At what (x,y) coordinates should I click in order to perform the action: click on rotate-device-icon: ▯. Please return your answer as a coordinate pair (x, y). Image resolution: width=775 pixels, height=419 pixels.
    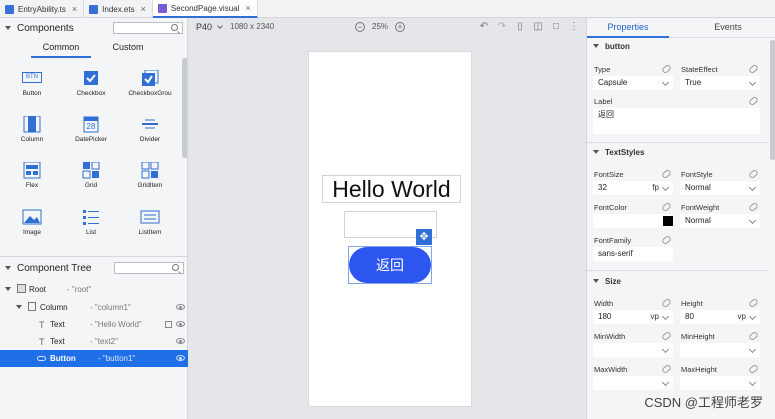
    Looking at the image, I should click on (520, 27).